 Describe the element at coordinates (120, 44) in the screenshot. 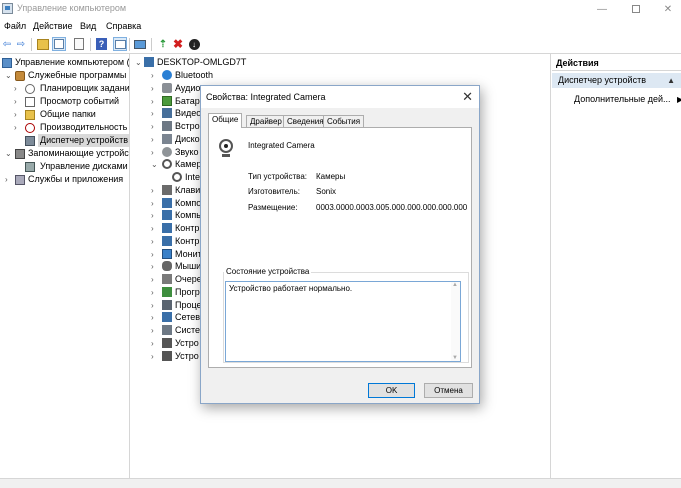

I see `view-icon` at that location.